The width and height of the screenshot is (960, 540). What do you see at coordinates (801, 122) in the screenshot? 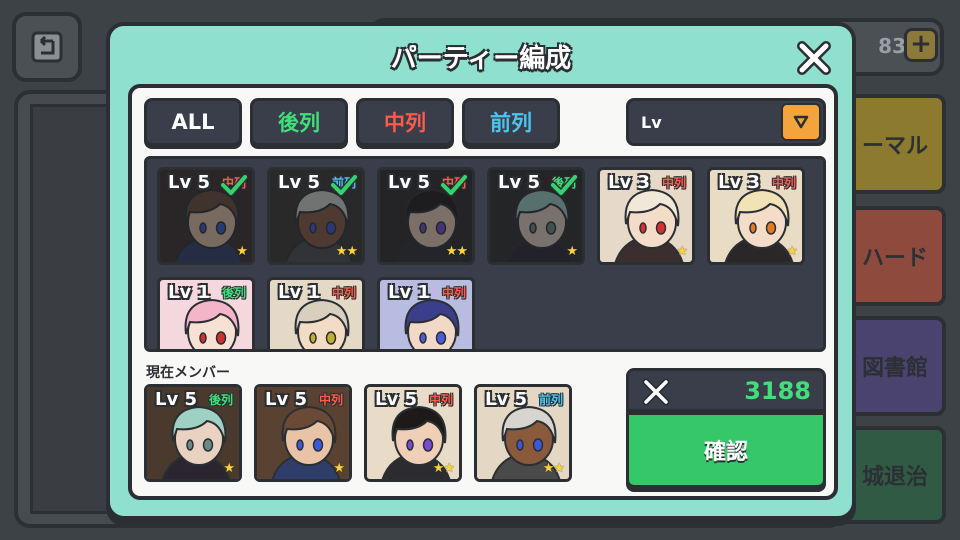
I see `chevron-down-icon` at bounding box center [801, 122].